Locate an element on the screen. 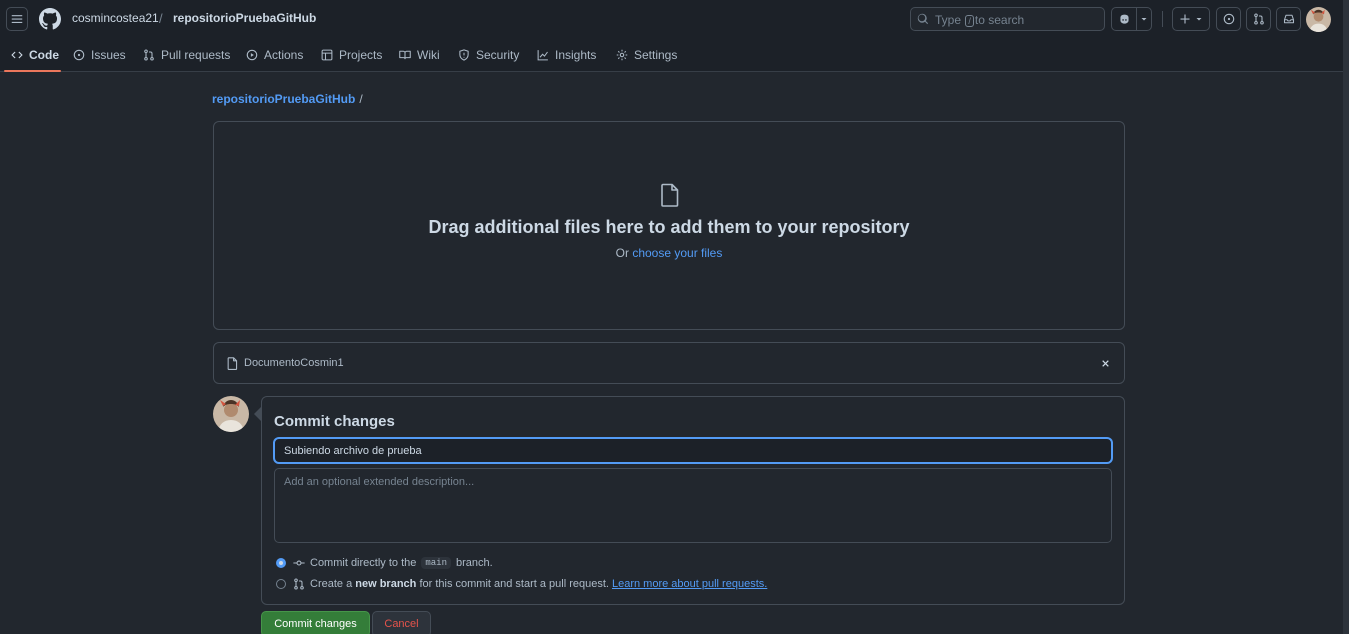  commit-summary-input is located at coordinates (693, 450).